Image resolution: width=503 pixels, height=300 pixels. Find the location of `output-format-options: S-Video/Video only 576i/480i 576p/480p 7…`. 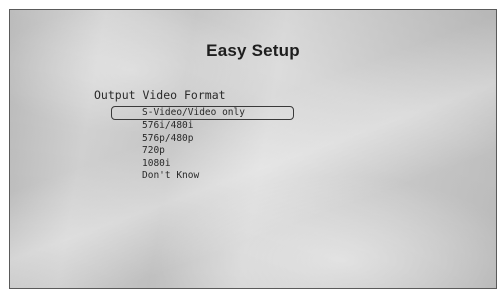

output-format-options: S-Video/Video only 576i/480i 576p/480p 7… is located at coordinates (202, 144).